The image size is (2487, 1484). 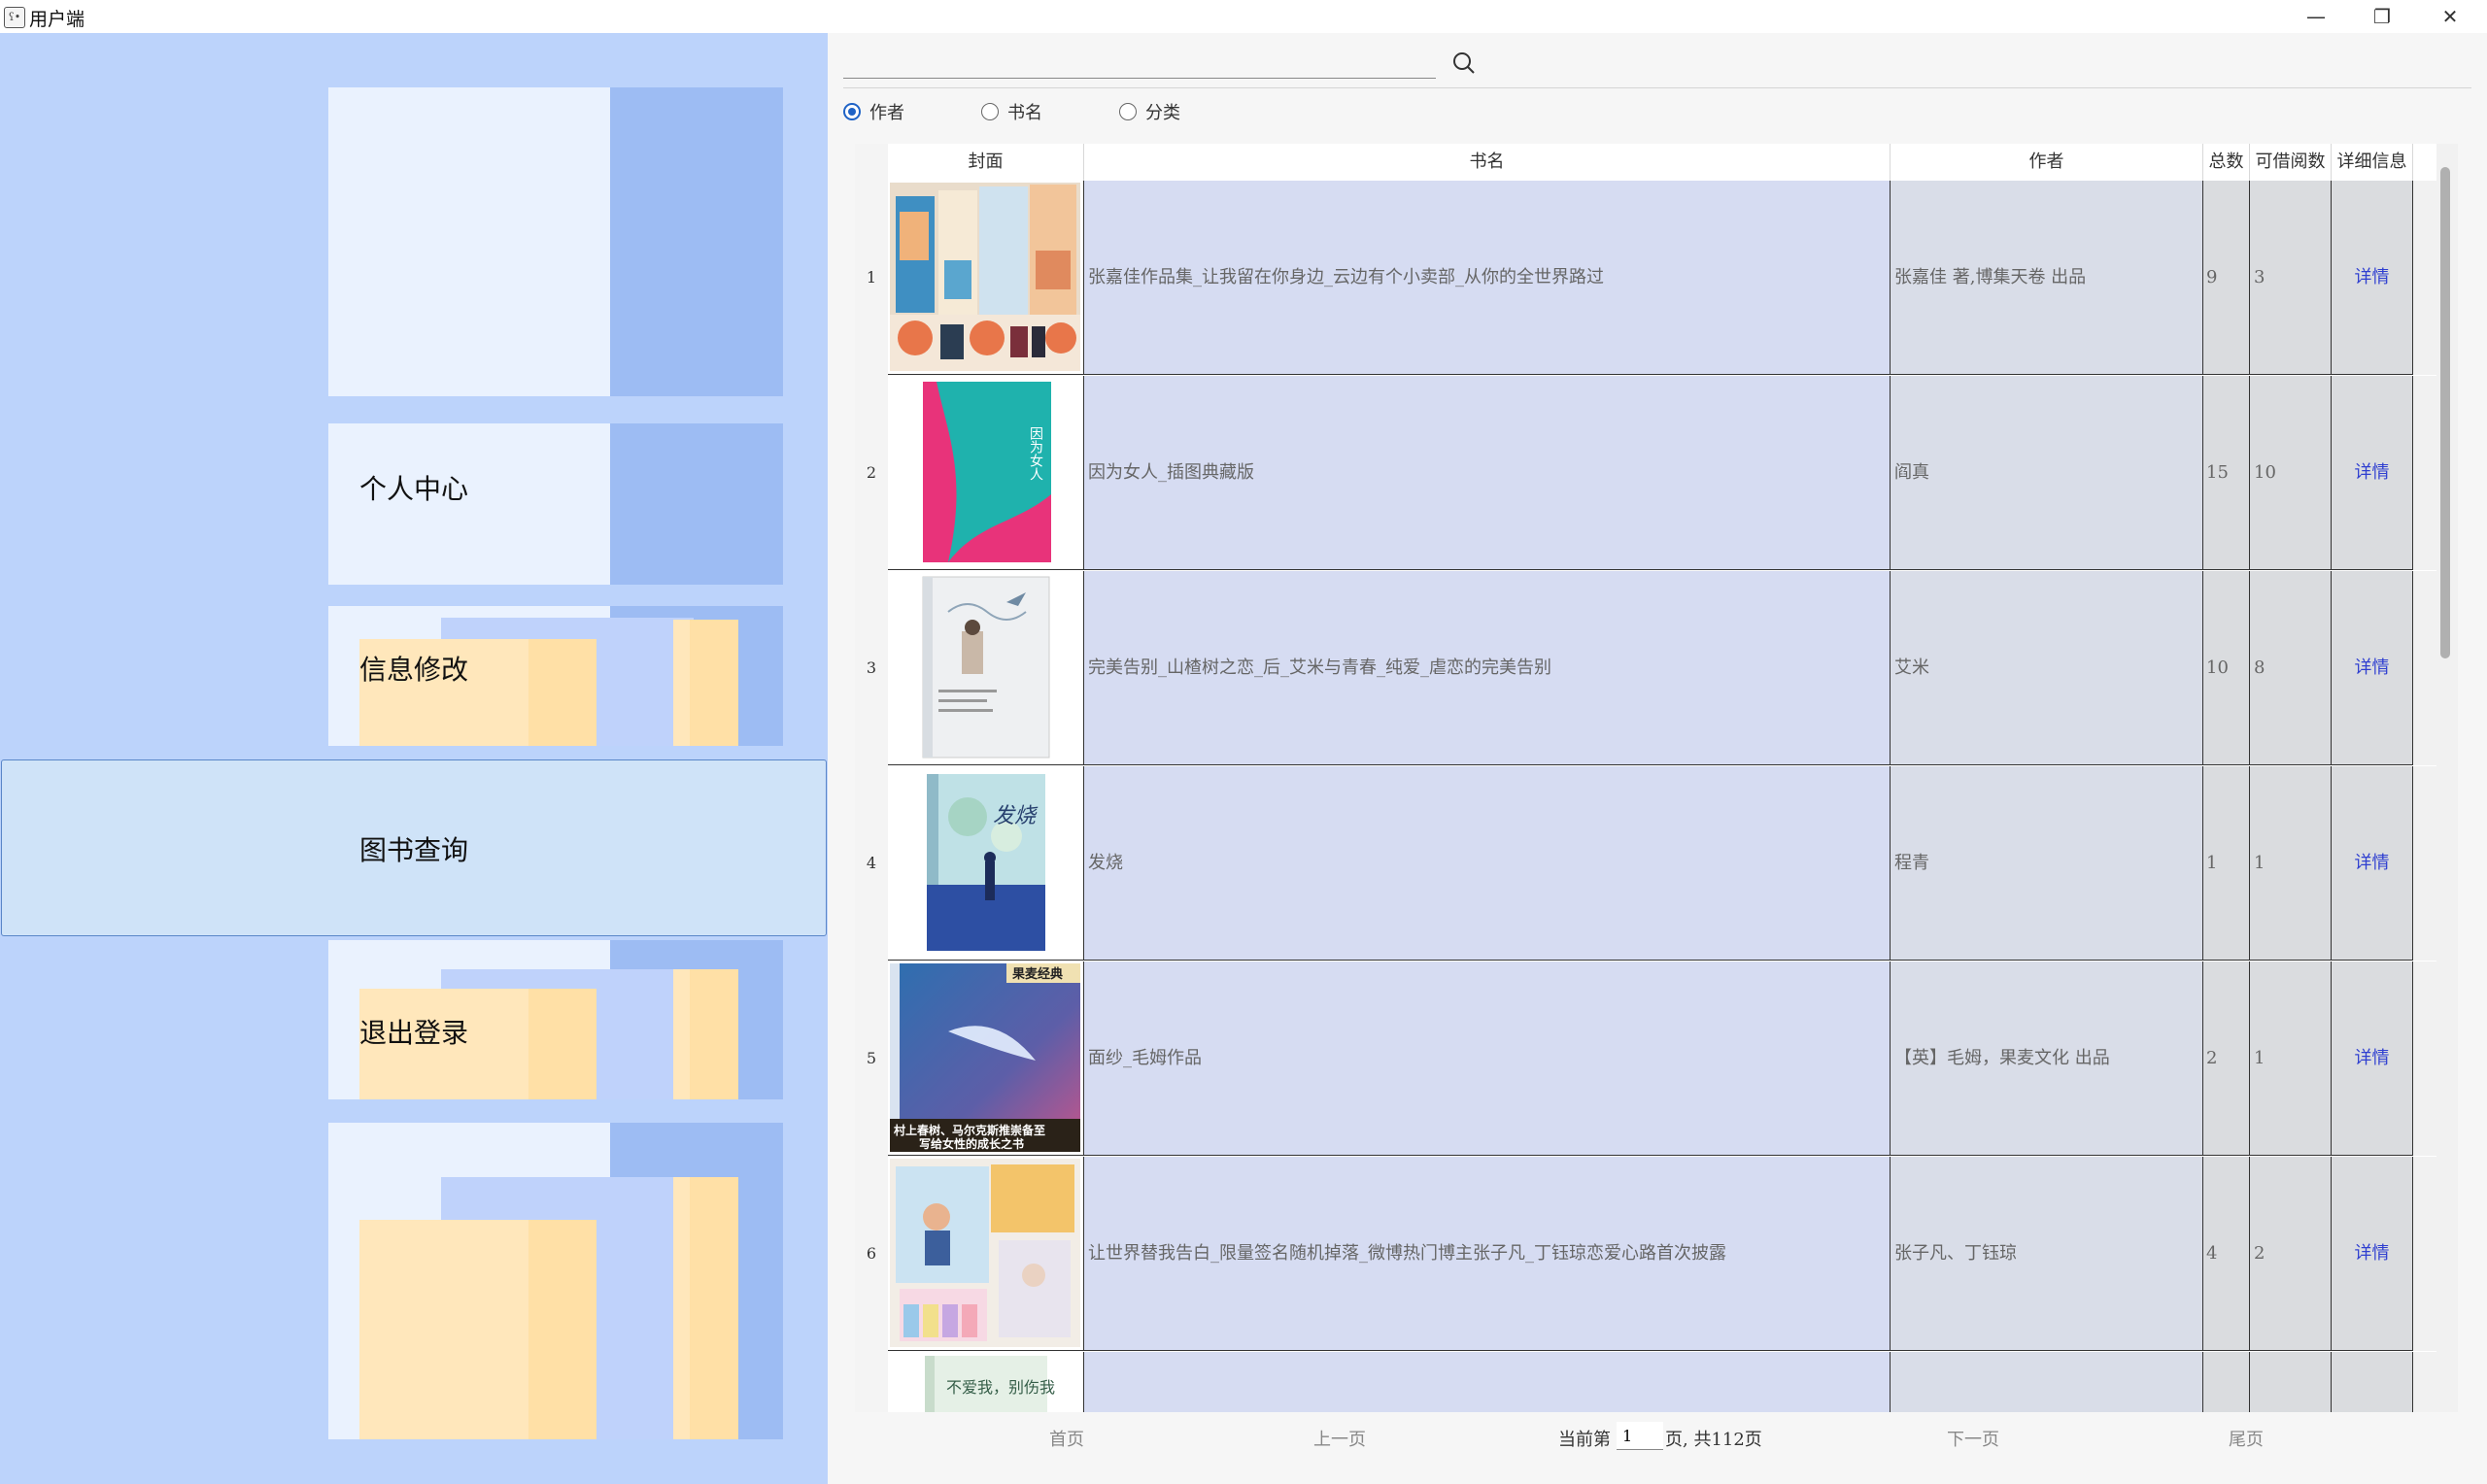 I want to click on column-header-title: 书名, so click(x=1487, y=162).